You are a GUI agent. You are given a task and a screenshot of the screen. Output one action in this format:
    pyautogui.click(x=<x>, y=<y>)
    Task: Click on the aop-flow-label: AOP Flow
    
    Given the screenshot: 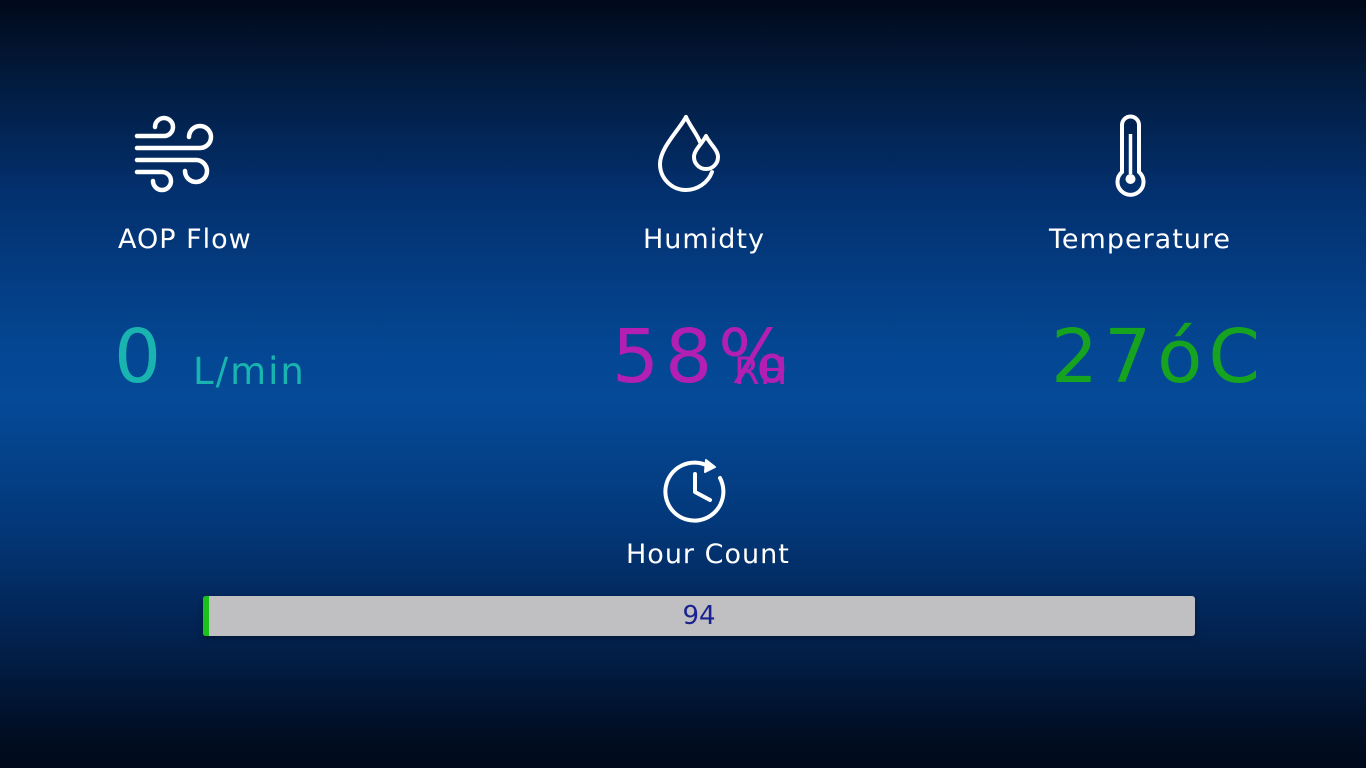 What is the action you would take?
    pyautogui.click(x=185, y=239)
    